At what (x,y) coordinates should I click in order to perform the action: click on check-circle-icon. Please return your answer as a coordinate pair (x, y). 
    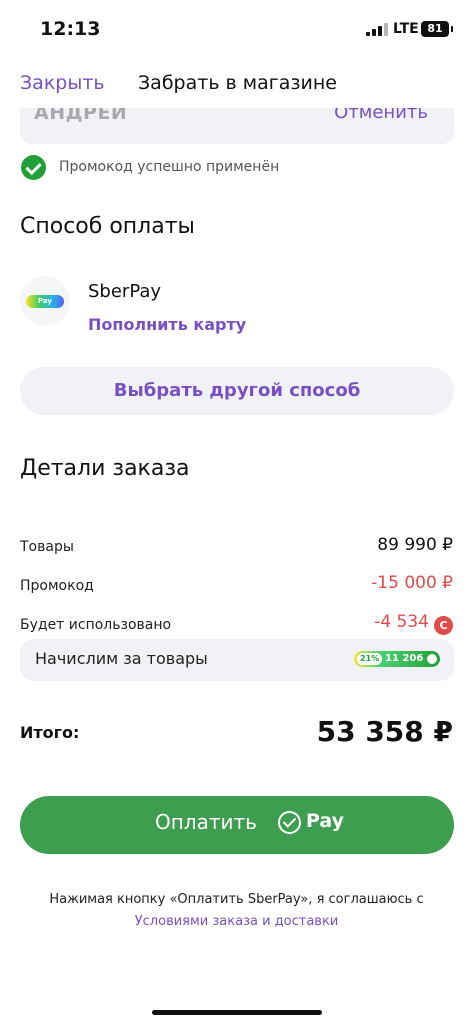
    Looking at the image, I should click on (33, 167).